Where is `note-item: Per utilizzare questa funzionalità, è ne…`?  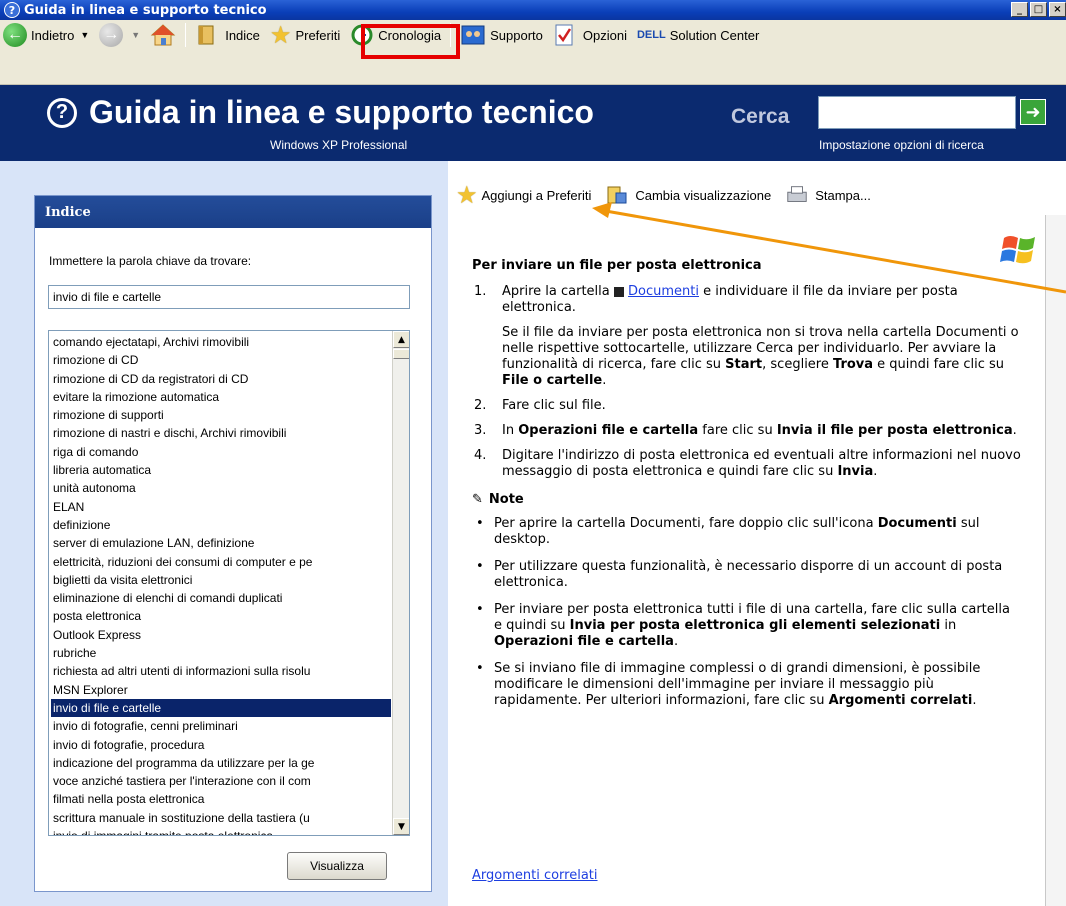 note-item: Per utilizzare questa funzionalità, è ne… is located at coordinates (747, 575).